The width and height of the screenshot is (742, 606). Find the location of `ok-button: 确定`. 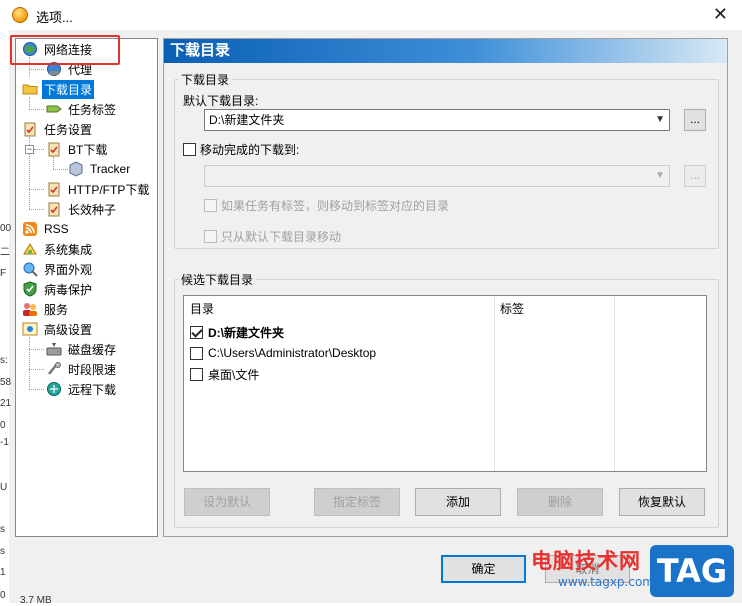

ok-button: 确定 is located at coordinates (483, 569).